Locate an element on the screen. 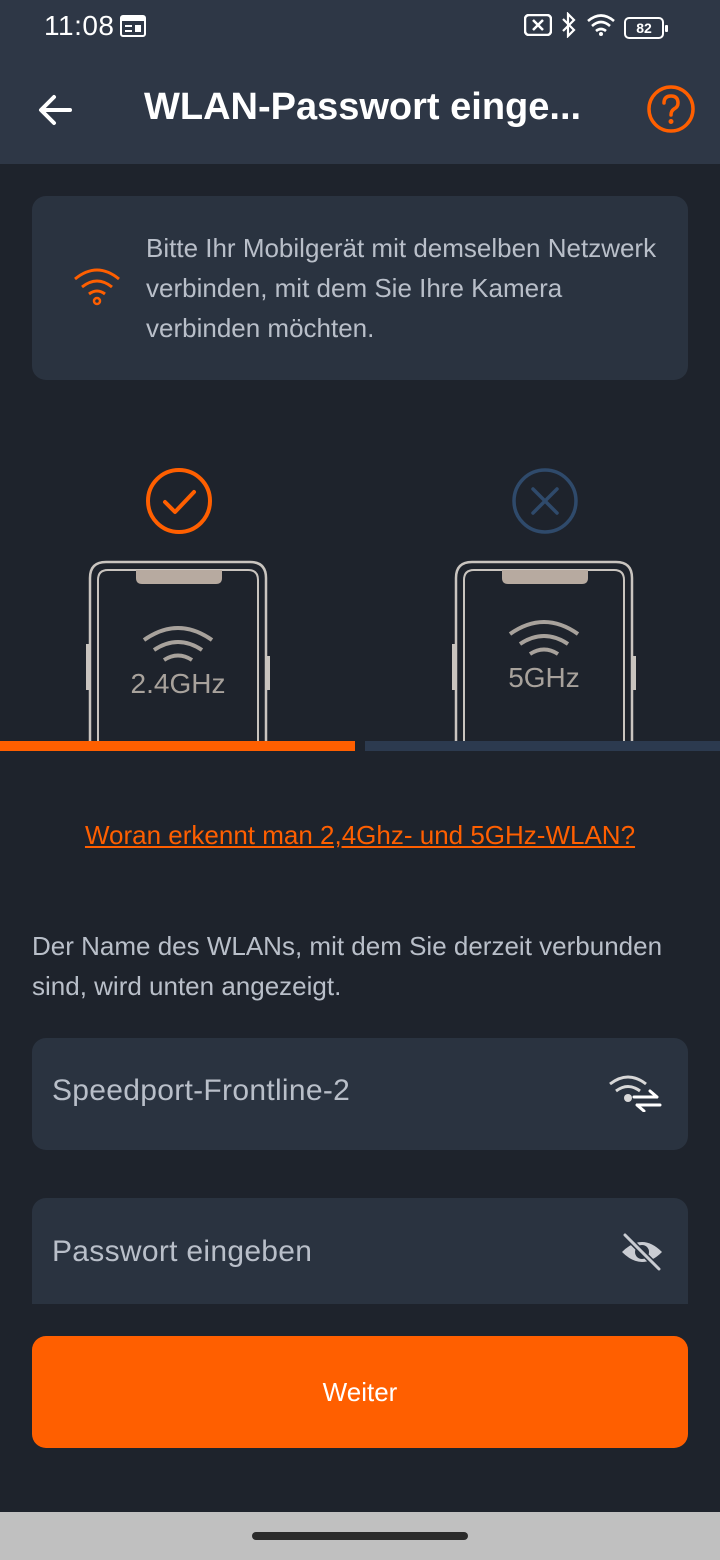 The width and height of the screenshot is (720, 1560). navigation-bar is located at coordinates (360, 1536).